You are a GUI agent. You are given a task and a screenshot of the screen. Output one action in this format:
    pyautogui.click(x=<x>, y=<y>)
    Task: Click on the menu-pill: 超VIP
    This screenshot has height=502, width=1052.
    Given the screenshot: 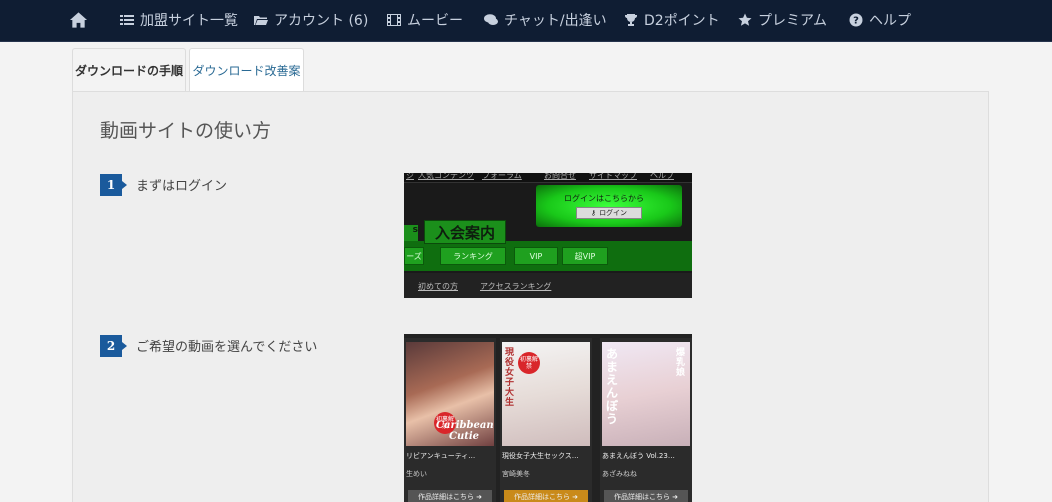 What is the action you would take?
    pyautogui.click(x=585, y=256)
    